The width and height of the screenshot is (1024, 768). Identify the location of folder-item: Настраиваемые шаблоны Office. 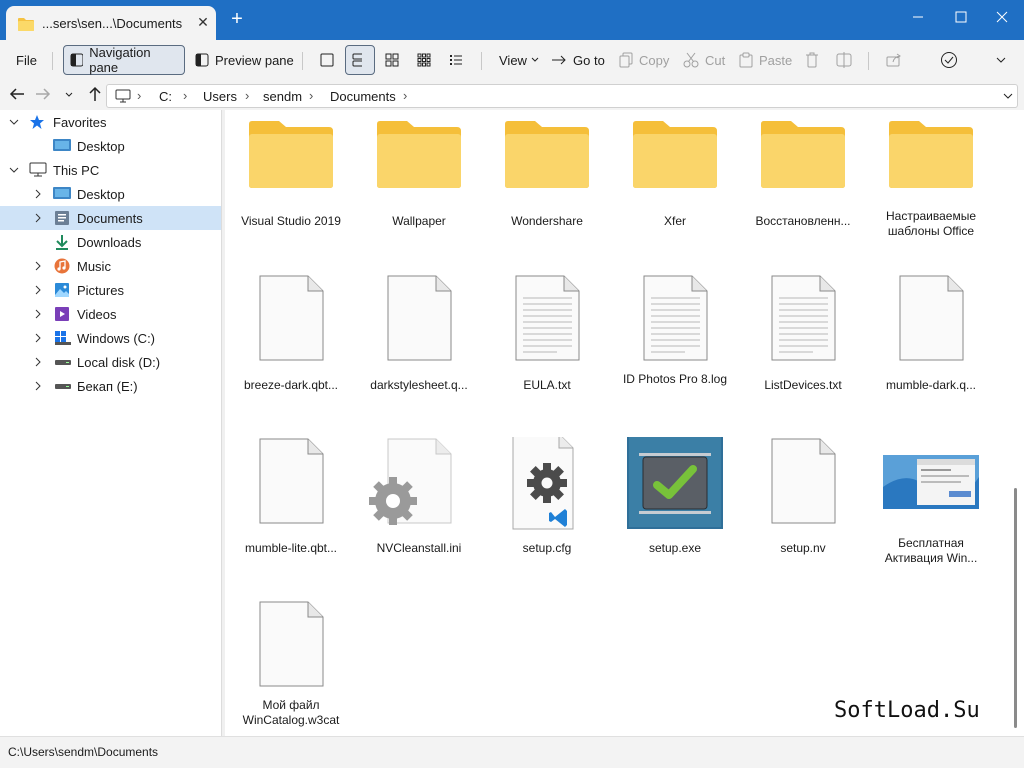
(931, 185).